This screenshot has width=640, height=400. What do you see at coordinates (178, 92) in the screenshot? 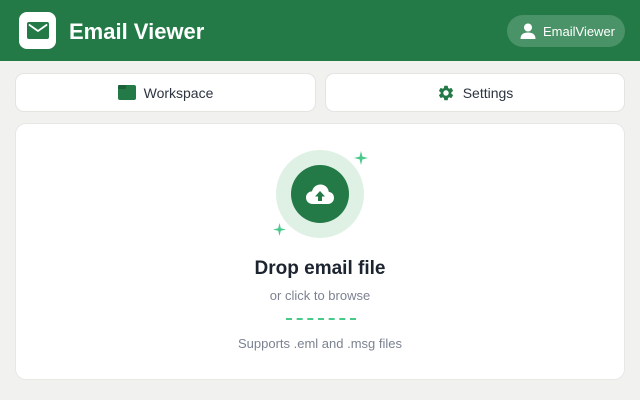
I see `tab-workspace-label: Workspace` at bounding box center [178, 92].